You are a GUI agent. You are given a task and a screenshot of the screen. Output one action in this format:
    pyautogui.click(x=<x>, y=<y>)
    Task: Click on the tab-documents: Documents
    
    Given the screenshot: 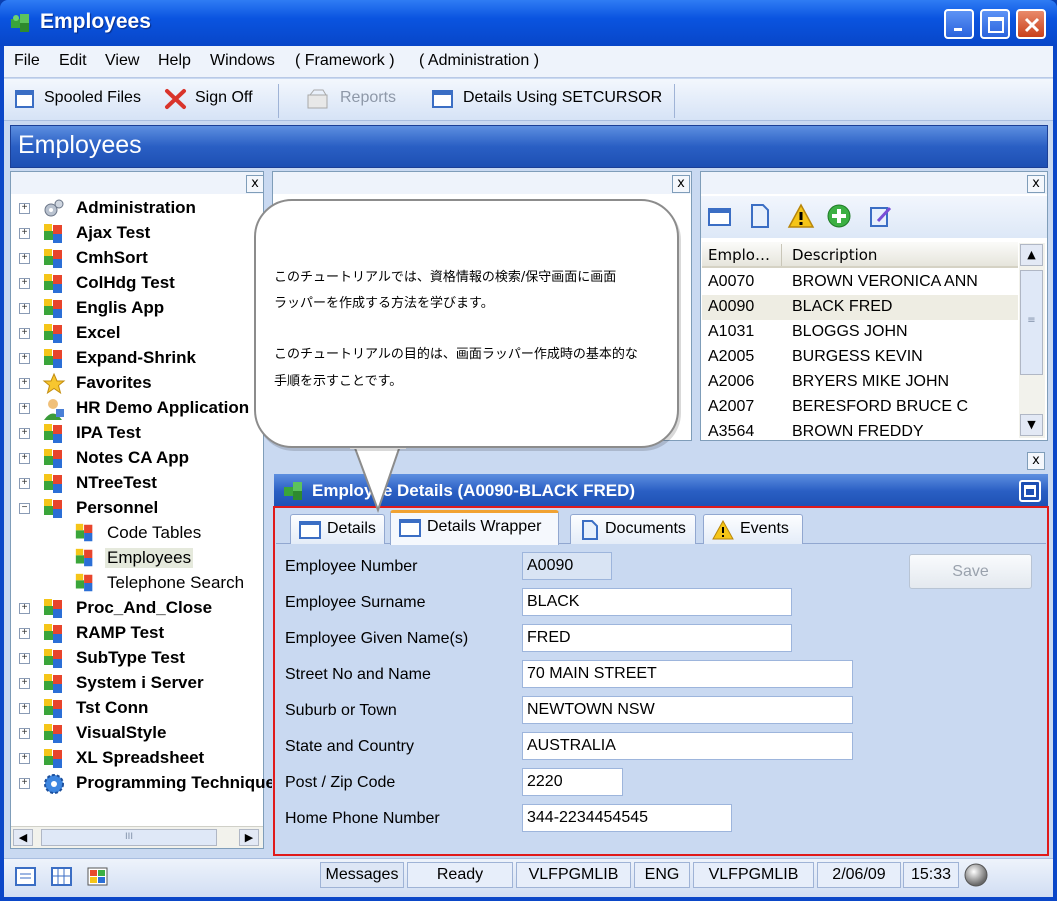 What is the action you would take?
    pyautogui.click(x=633, y=529)
    